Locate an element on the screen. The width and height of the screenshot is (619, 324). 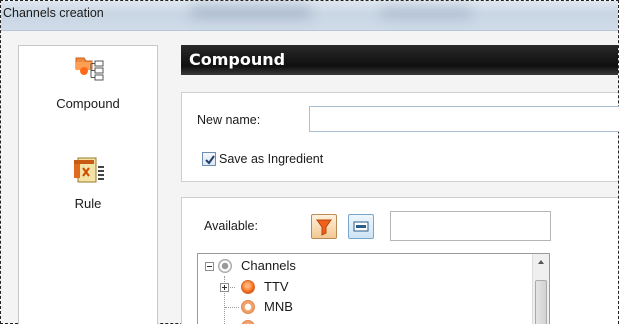
list-view-button is located at coordinates (361, 226).